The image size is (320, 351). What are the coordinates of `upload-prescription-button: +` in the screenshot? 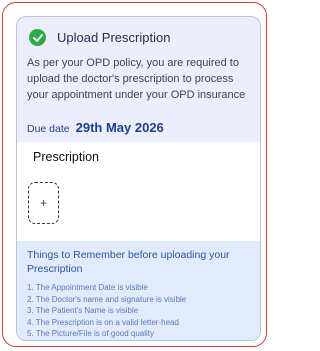 It's located at (43, 203).